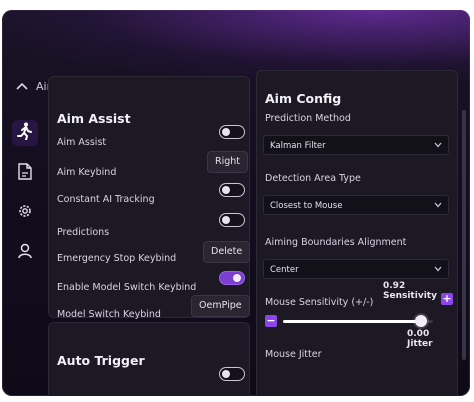 This screenshot has height=402, width=474. I want to click on sidebar-item-aim, so click(25, 133).